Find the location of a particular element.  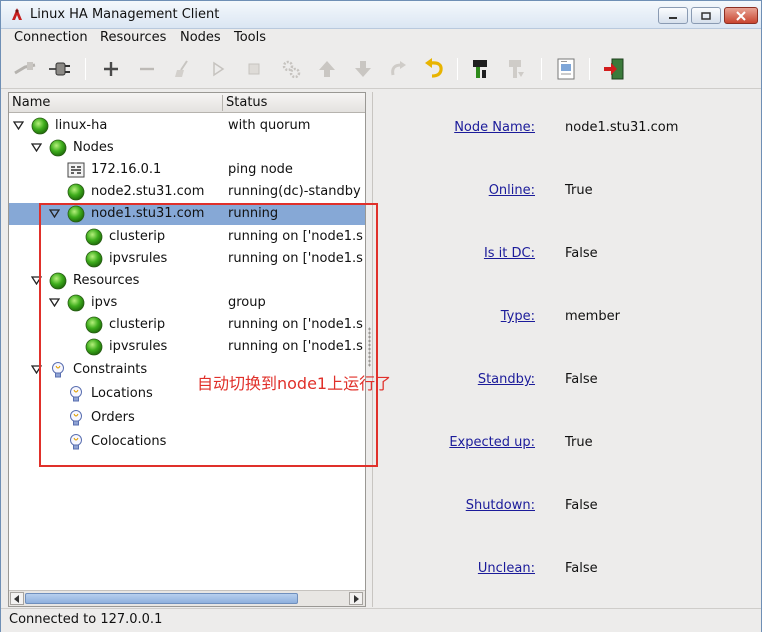

start-icon is located at coordinates (219, 69).